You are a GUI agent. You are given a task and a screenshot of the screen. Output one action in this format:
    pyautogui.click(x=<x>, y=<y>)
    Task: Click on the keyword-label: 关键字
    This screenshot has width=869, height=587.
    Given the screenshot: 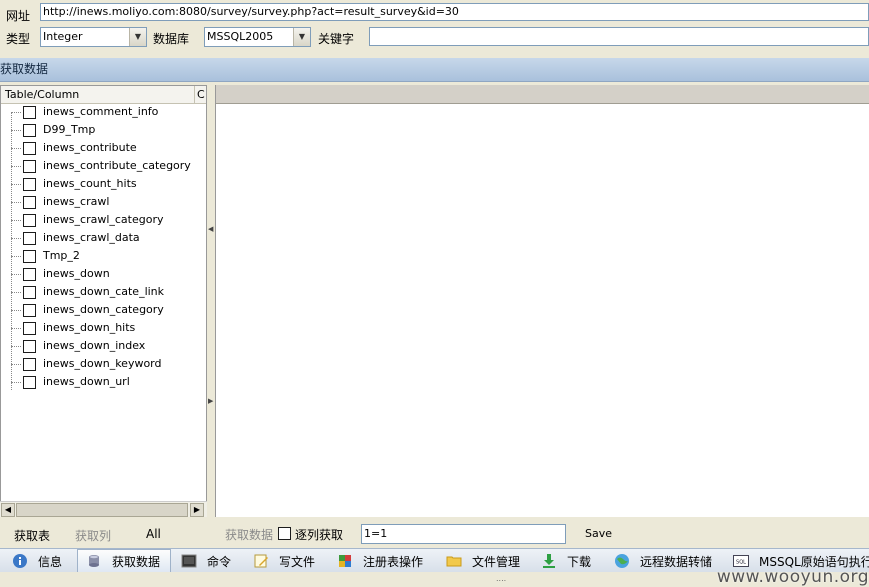 What is the action you would take?
    pyautogui.click(x=336, y=39)
    